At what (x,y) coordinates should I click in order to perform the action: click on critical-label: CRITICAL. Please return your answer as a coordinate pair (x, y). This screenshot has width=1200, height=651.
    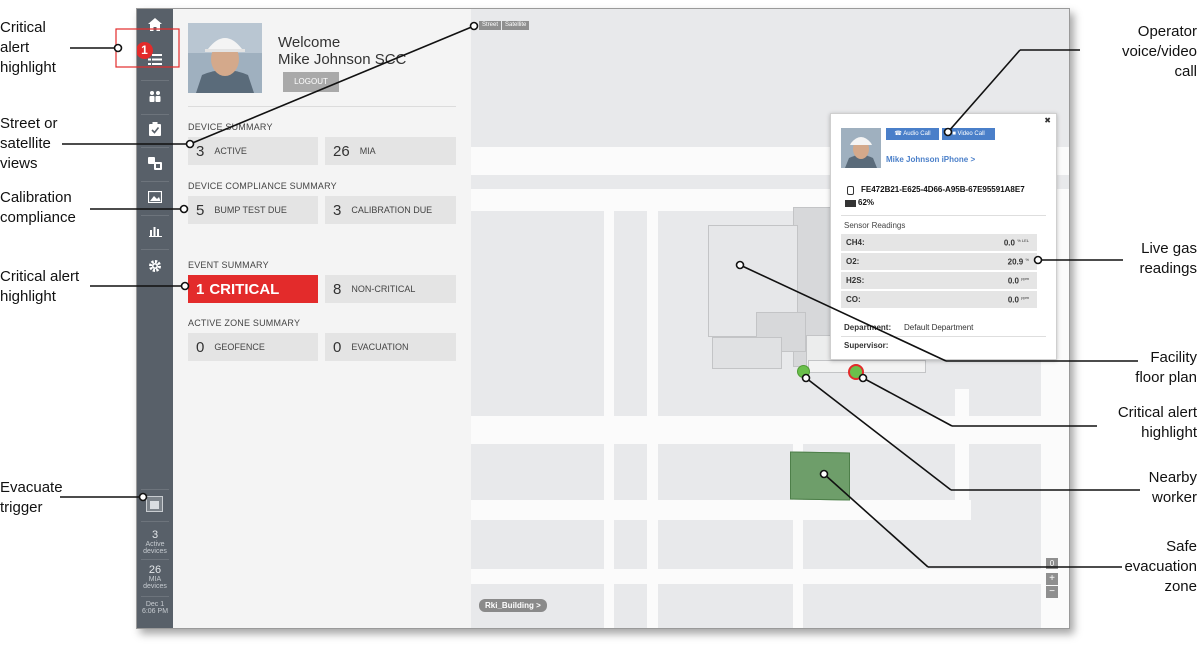
    Looking at the image, I should click on (244, 289).